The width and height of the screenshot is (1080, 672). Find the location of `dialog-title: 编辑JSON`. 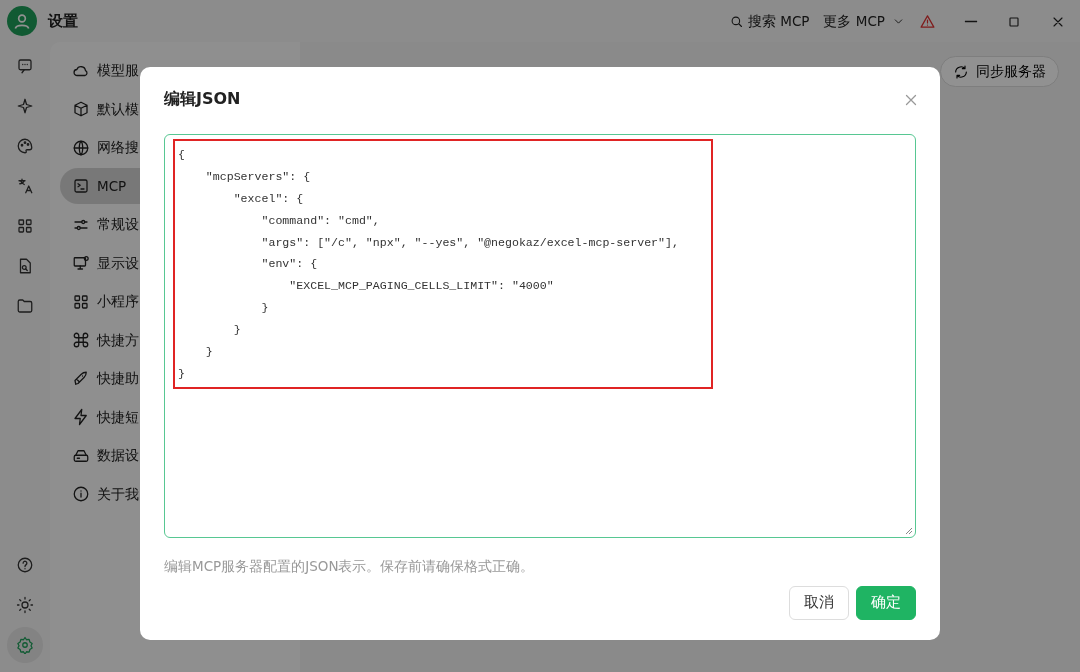

dialog-title: 编辑JSON is located at coordinates (202, 99).